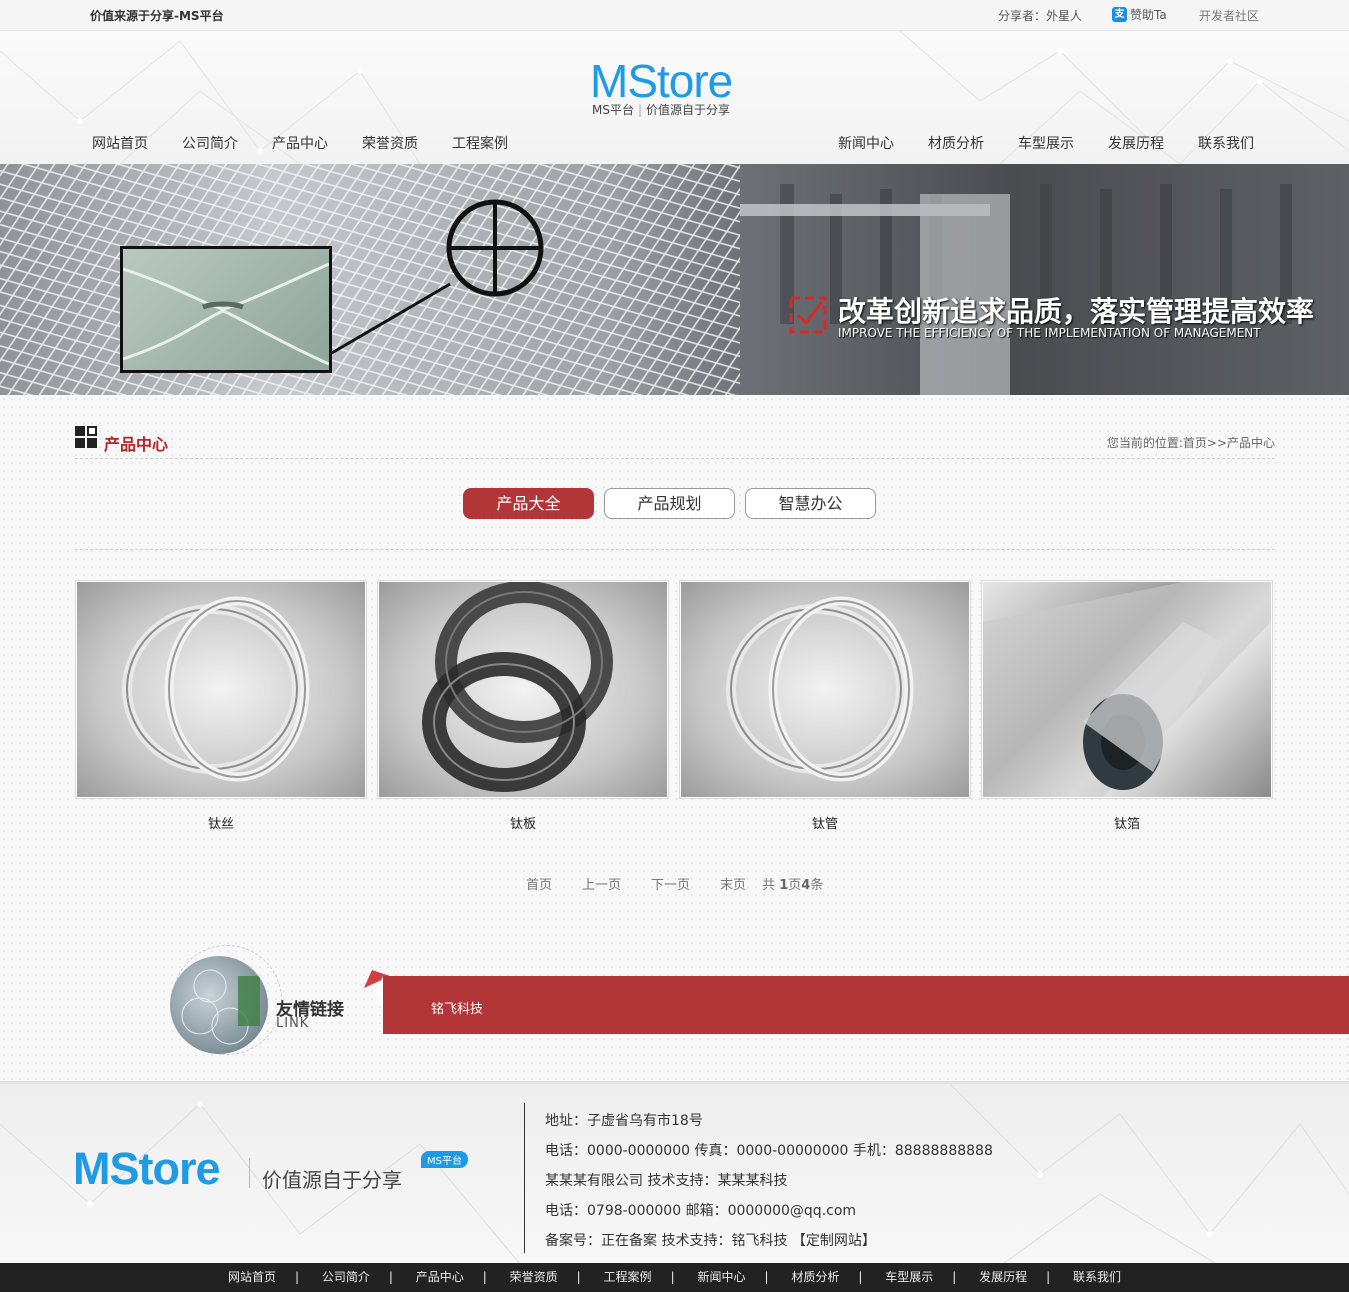 This screenshot has height=1292, width=1349. I want to click on footer-company: 某某某有限公司 技术支持：某某某科技, so click(666, 1181).